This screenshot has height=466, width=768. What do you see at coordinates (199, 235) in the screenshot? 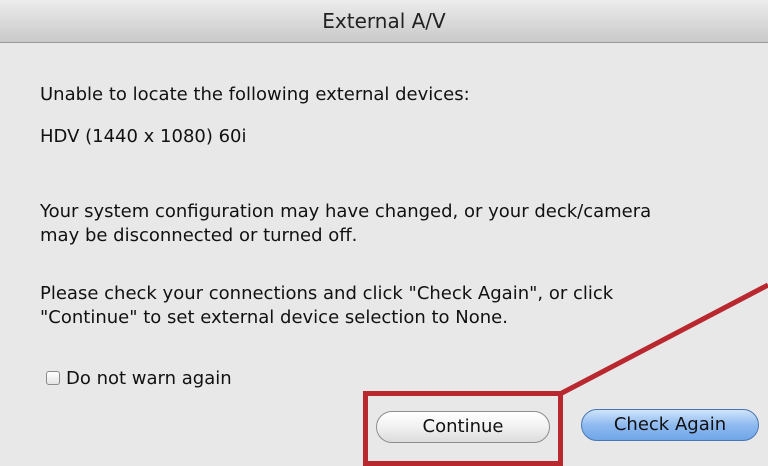
I see `message-config-line2: may be disconnected or turned off.` at bounding box center [199, 235].